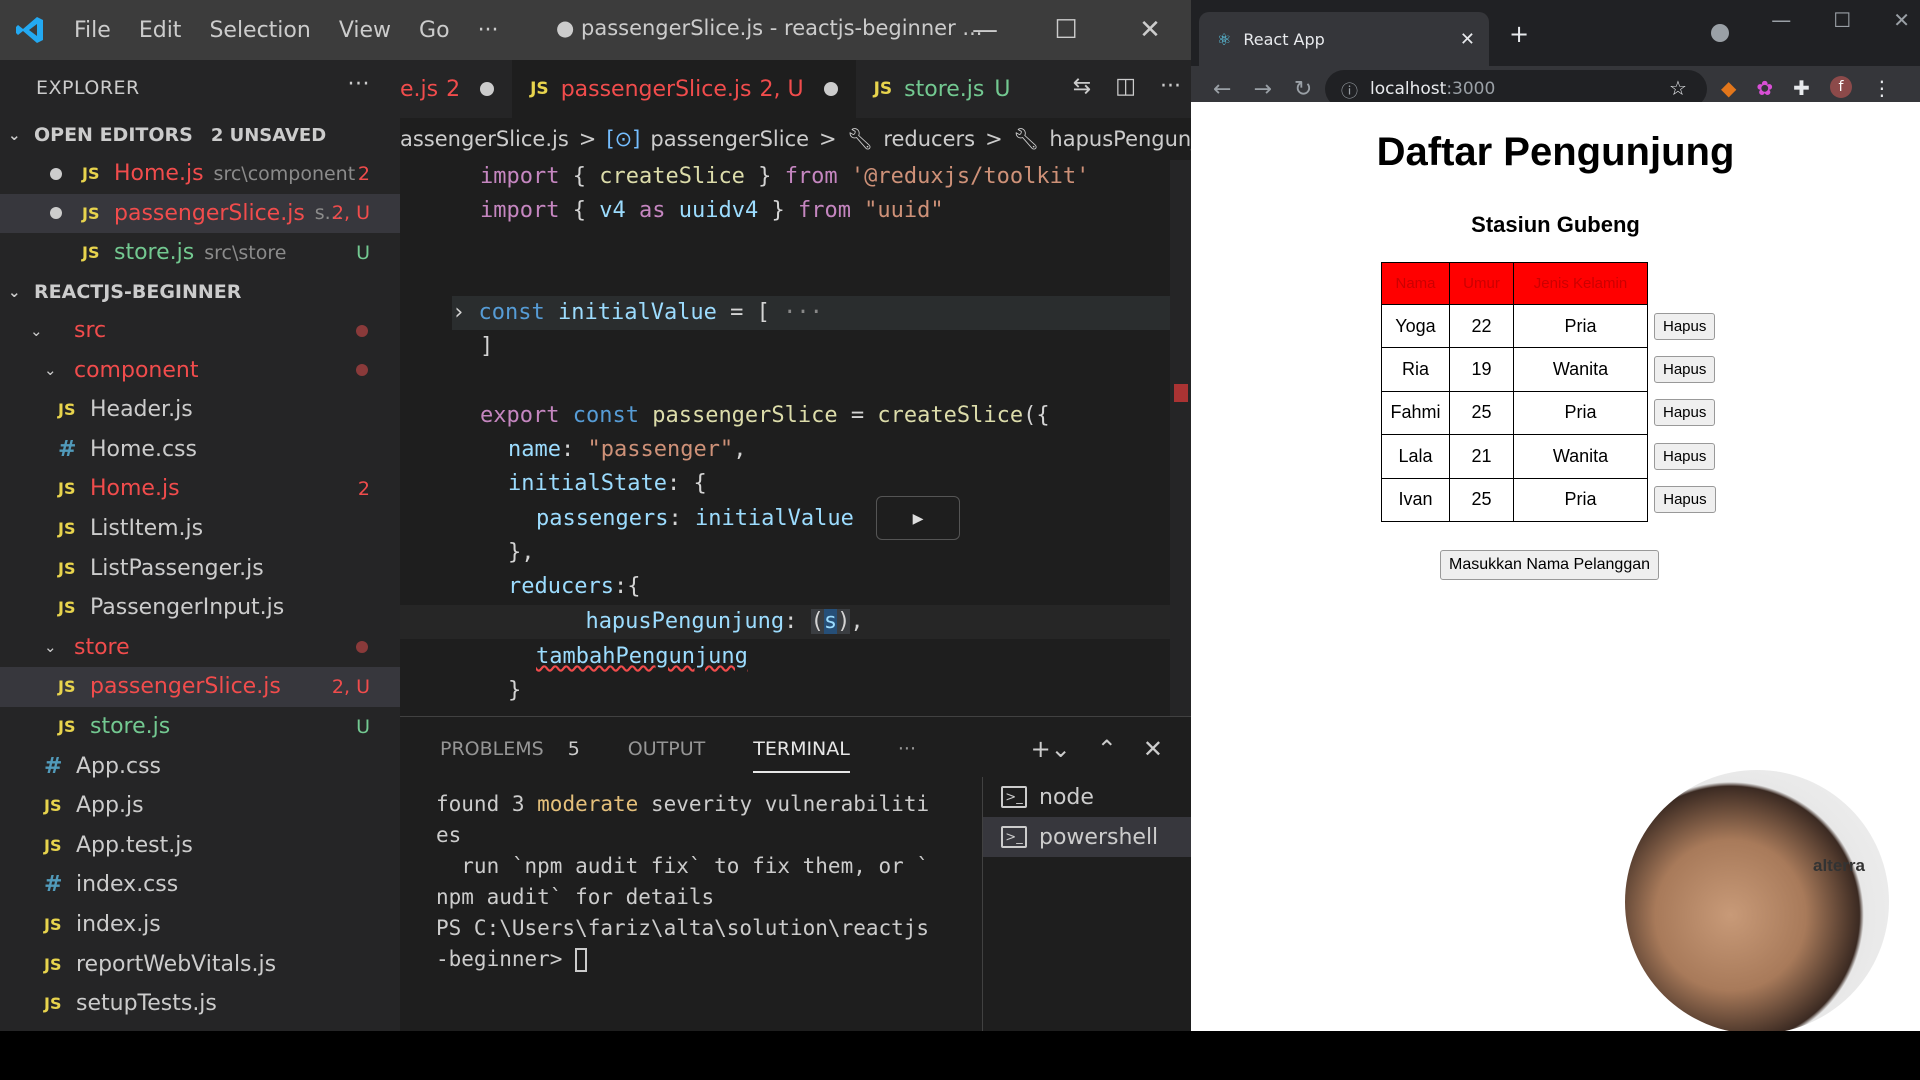 This screenshot has height=1080, width=1920. I want to click on avatar: f, so click(1840, 87).